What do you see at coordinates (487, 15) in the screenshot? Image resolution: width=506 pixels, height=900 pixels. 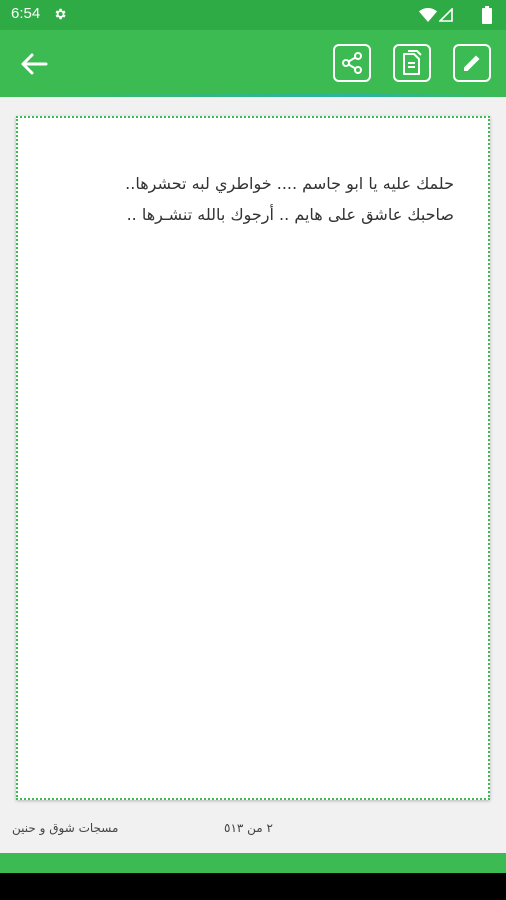 I see `battery-icon` at bounding box center [487, 15].